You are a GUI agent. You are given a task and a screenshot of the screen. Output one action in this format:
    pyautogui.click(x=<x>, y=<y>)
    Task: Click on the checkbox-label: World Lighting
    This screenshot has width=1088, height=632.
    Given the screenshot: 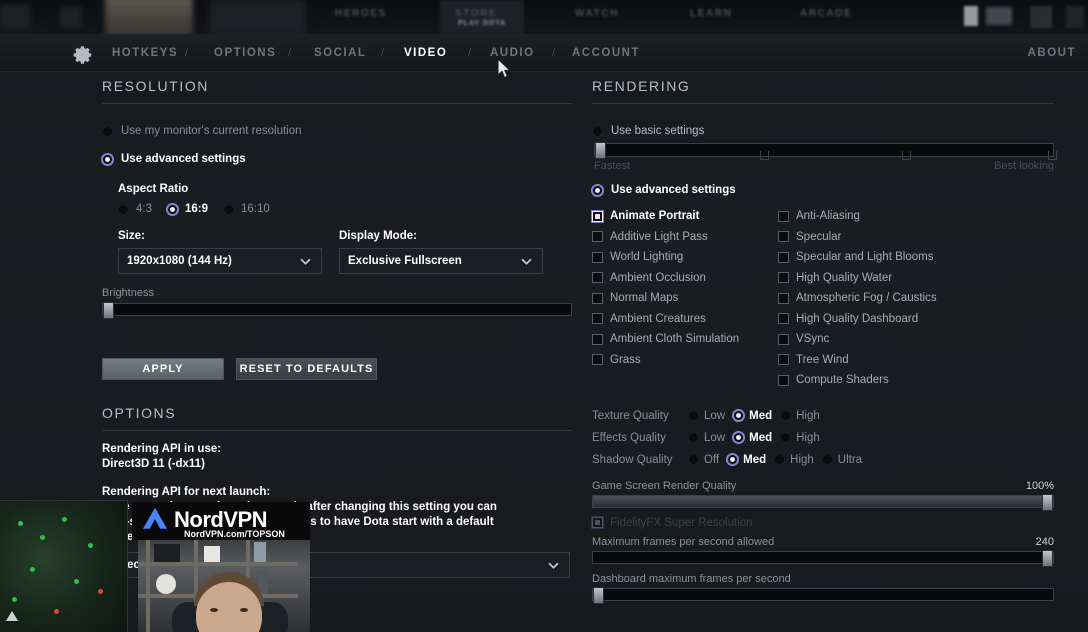 What is the action you would take?
    pyautogui.click(x=647, y=257)
    